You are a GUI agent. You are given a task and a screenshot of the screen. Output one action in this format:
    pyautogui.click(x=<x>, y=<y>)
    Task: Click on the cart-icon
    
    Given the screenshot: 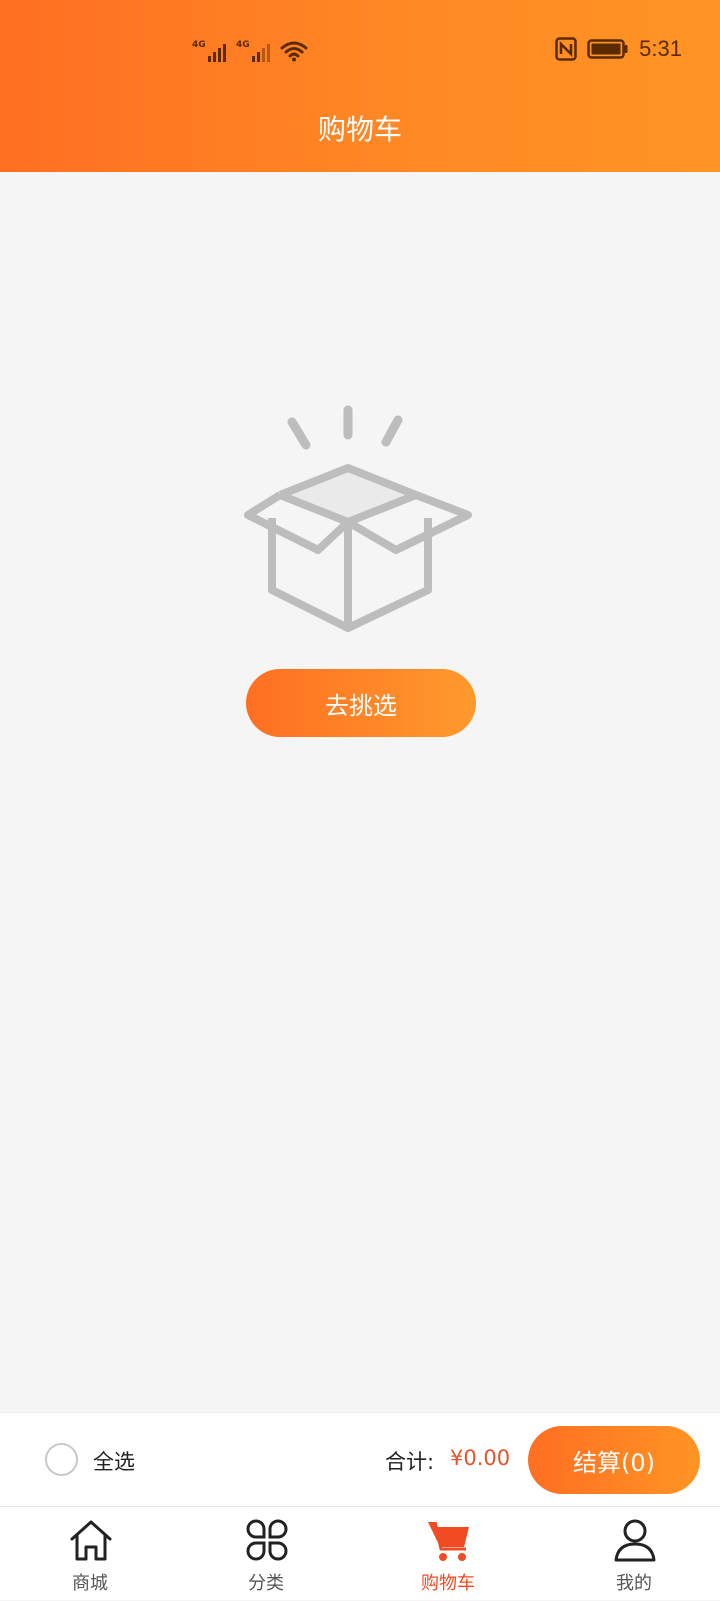 What is the action you would take?
    pyautogui.click(x=448, y=1541)
    